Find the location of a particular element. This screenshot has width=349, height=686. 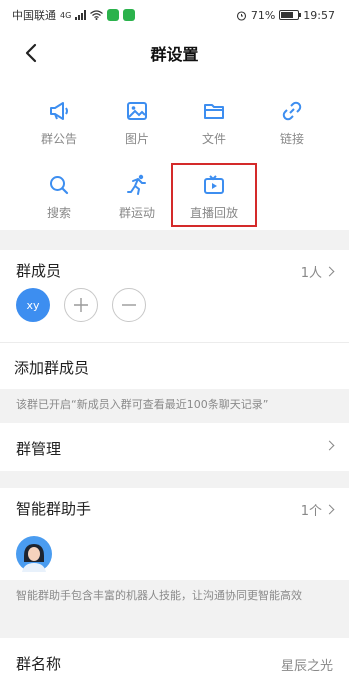

minus-icon is located at coordinates (129, 305).